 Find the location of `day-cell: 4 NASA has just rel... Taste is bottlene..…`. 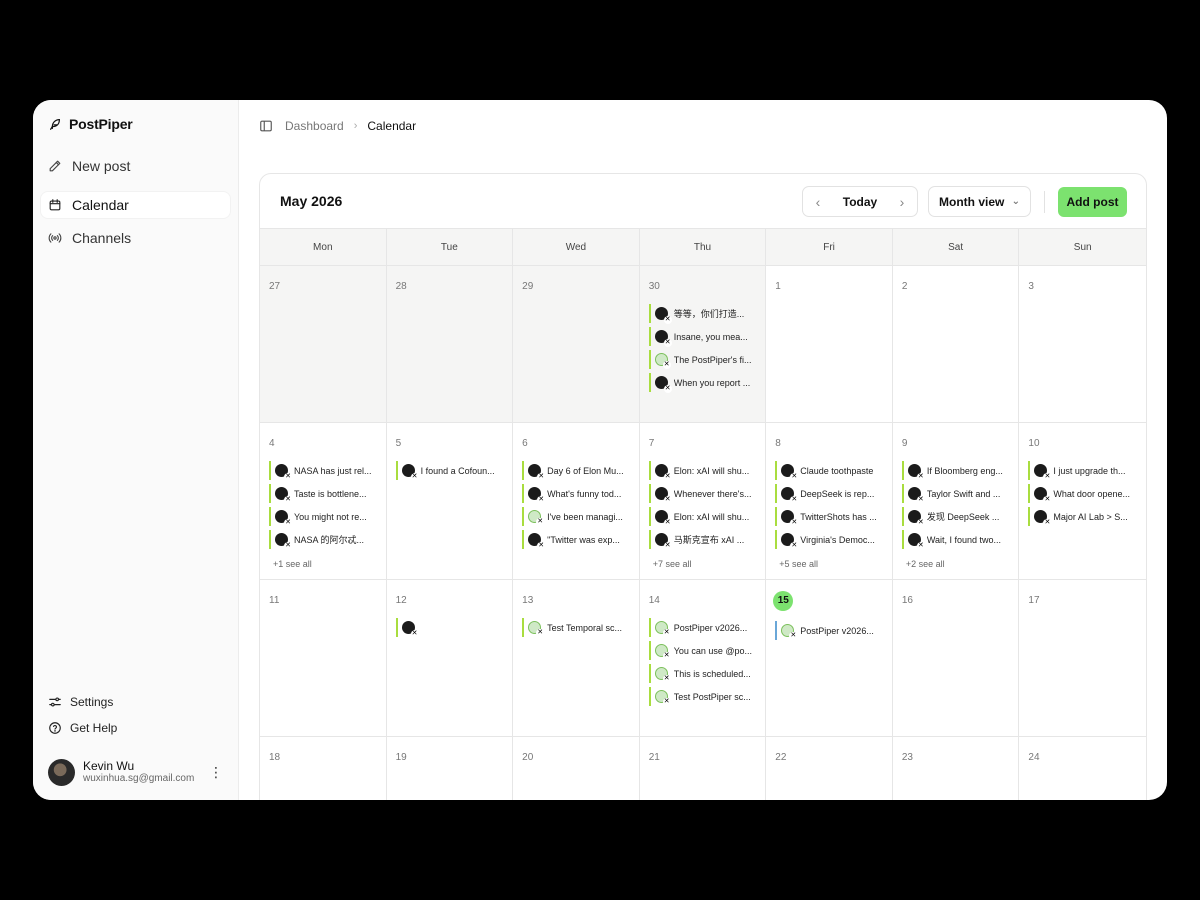

day-cell: 4 NASA has just rel... Taste is bottlene..… is located at coordinates (323, 501).